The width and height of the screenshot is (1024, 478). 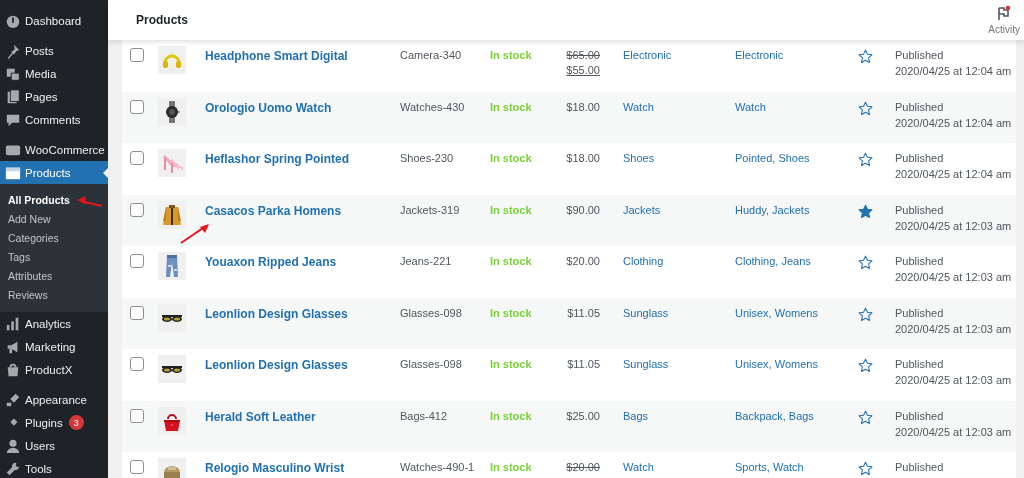 I want to click on submenu-item: All Products, so click(x=54, y=199).